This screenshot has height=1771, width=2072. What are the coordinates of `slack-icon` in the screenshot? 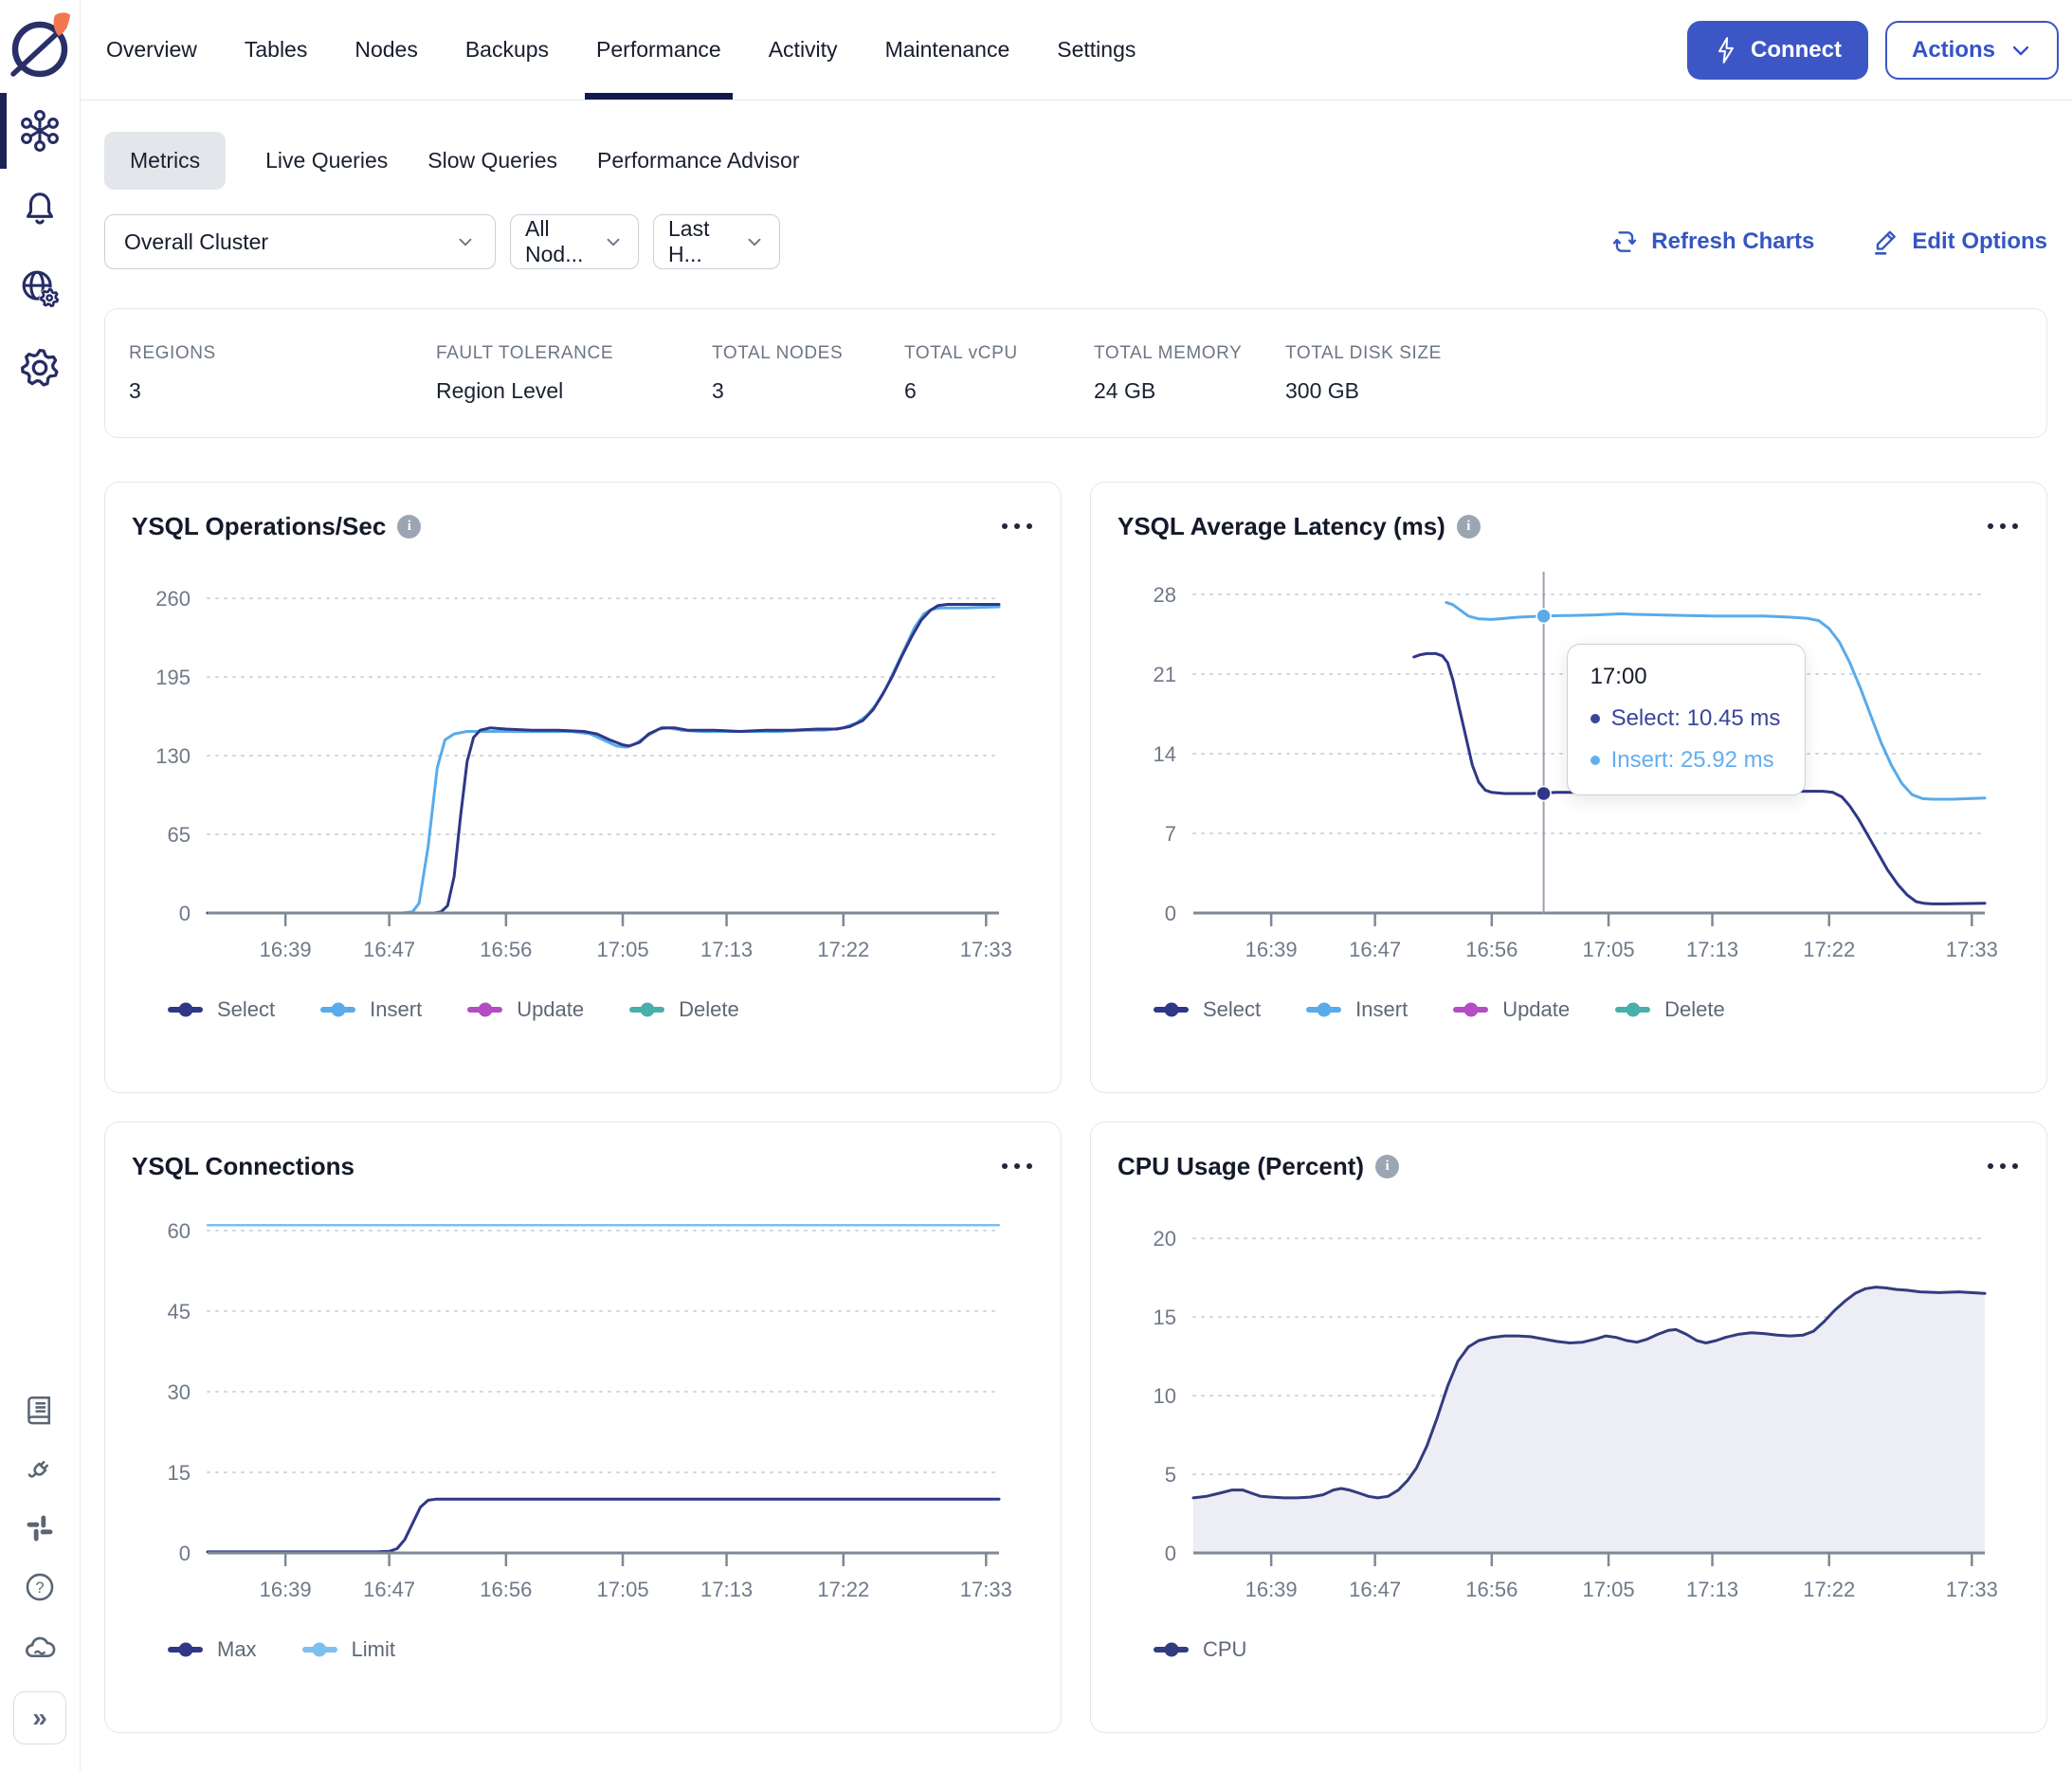 It's located at (40, 1528).